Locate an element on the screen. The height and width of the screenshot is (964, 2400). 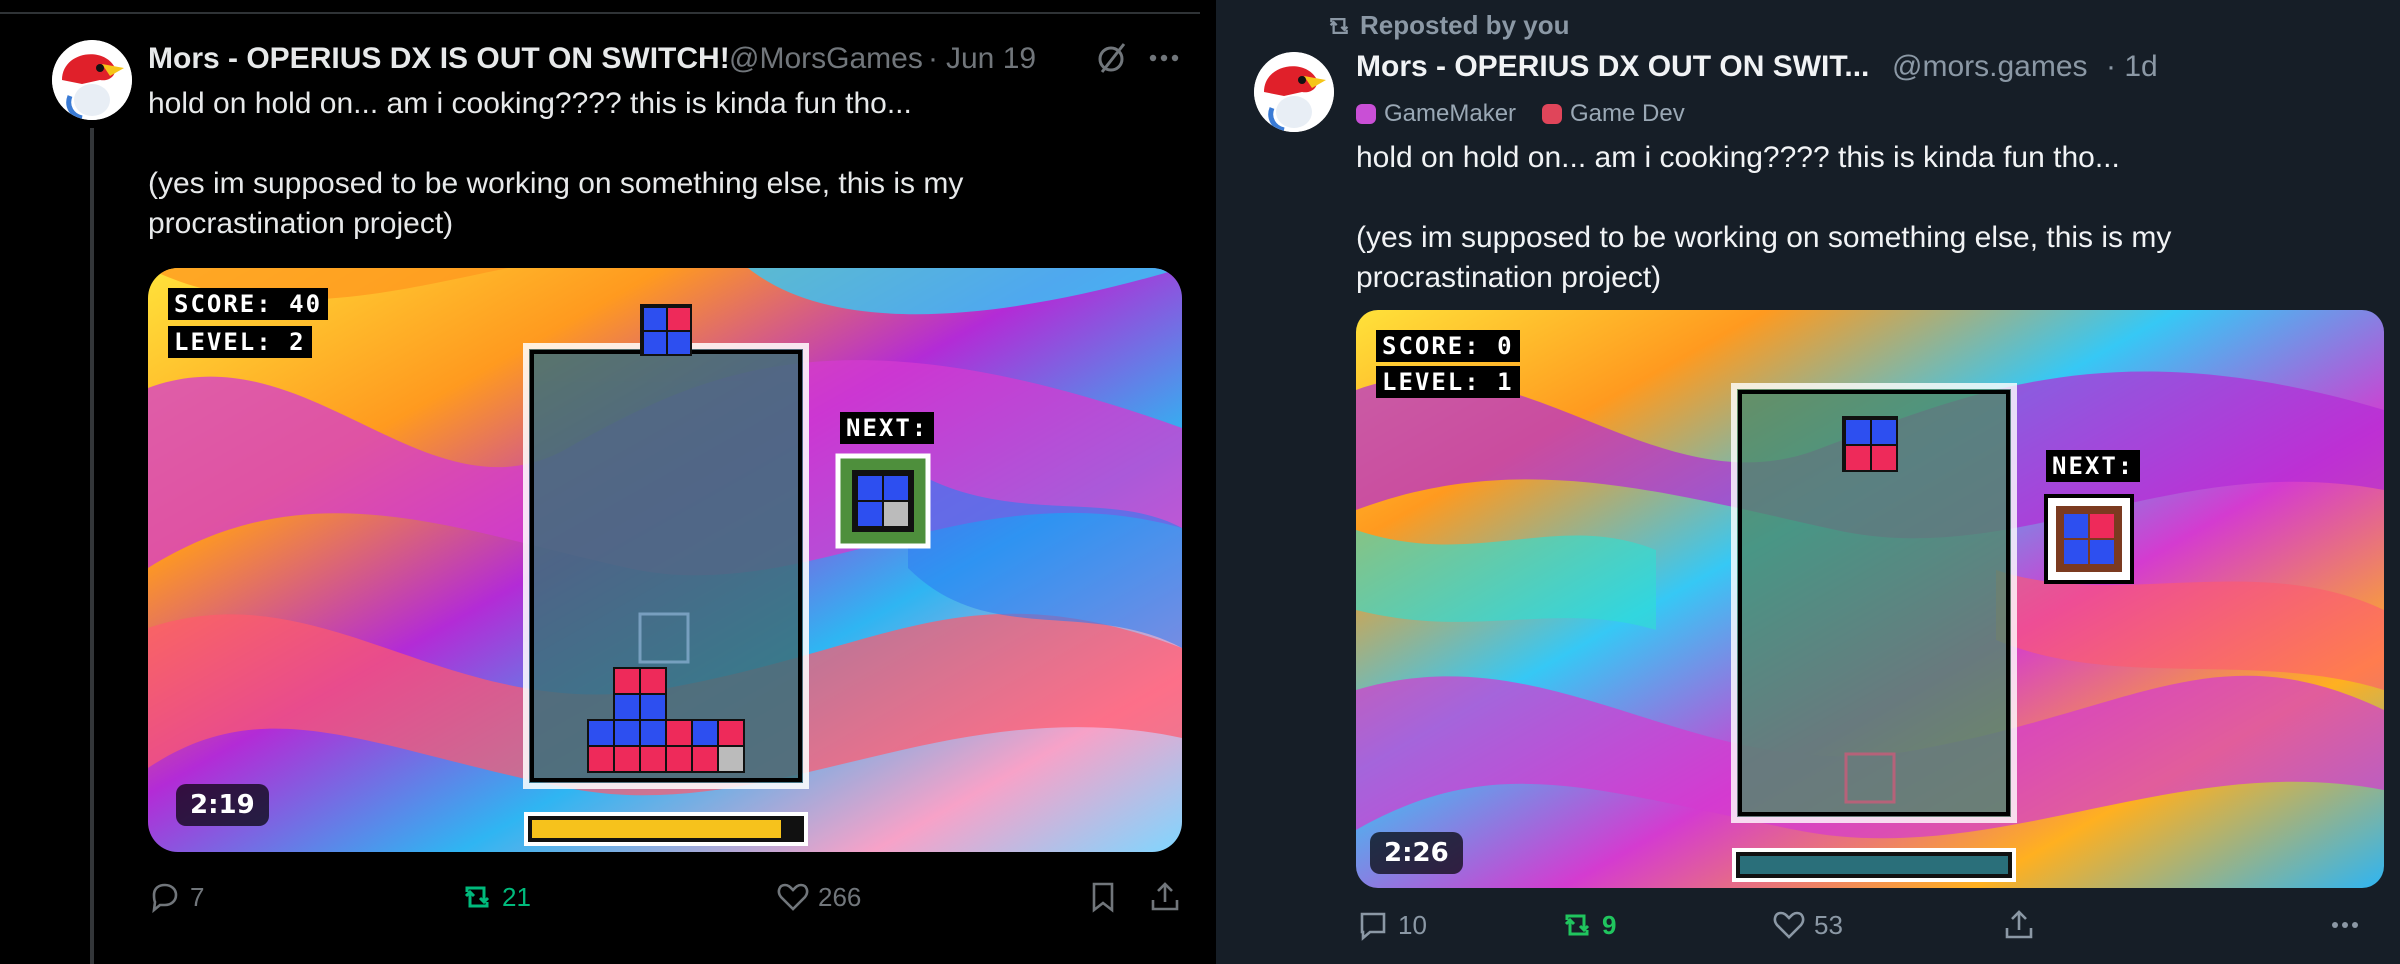
like-count: 266 is located at coordinates (840, 896).